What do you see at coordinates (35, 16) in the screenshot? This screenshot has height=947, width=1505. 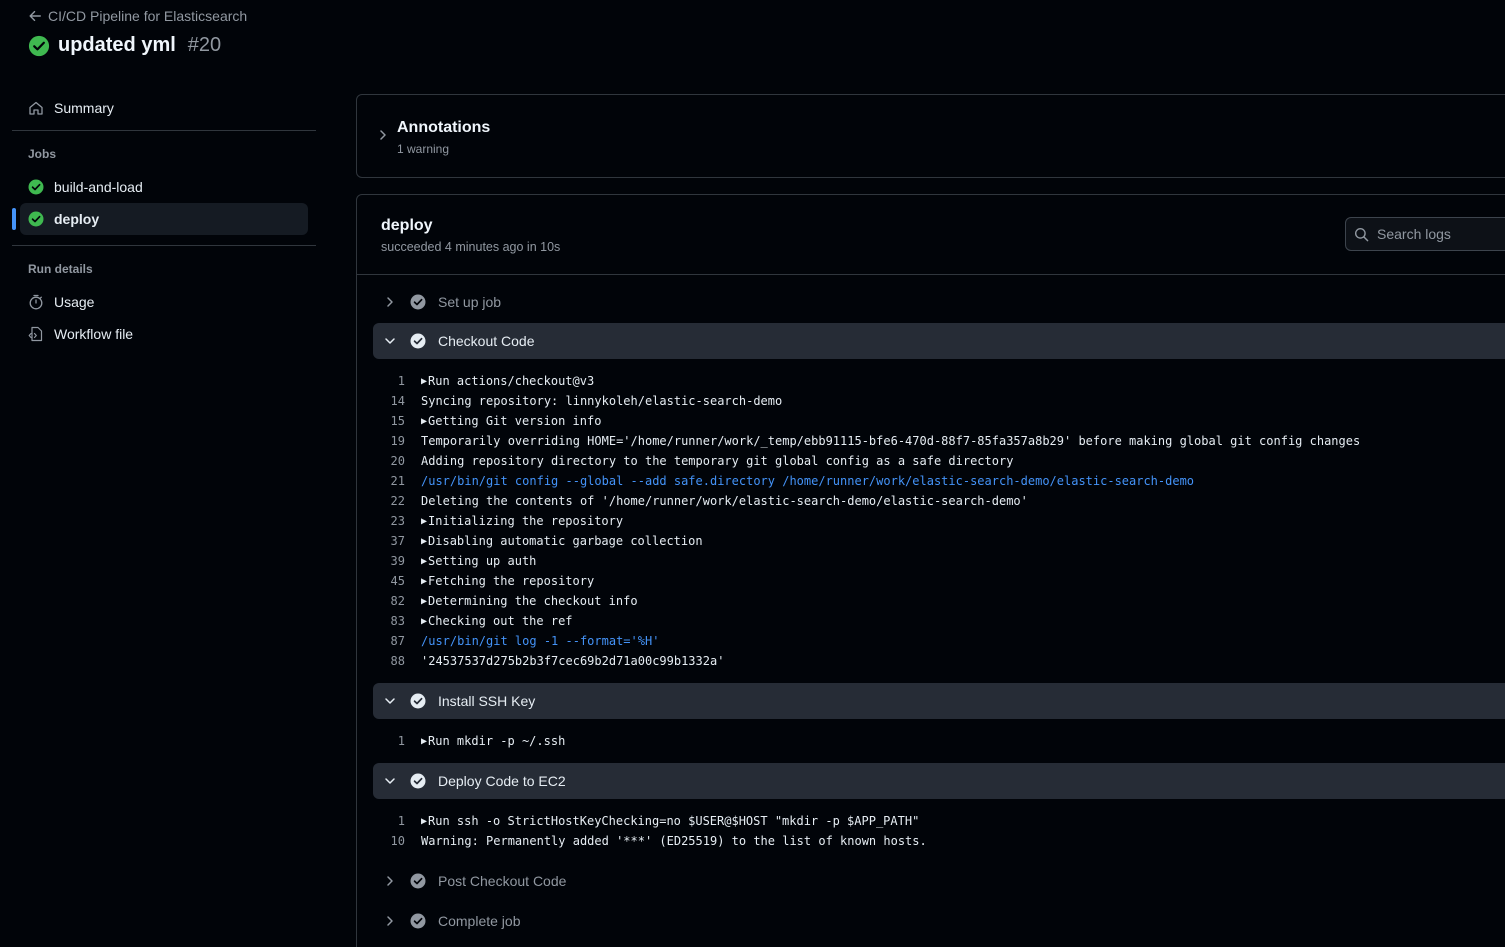 I see `arrow-left-icon` at bounding box center [35, 16].